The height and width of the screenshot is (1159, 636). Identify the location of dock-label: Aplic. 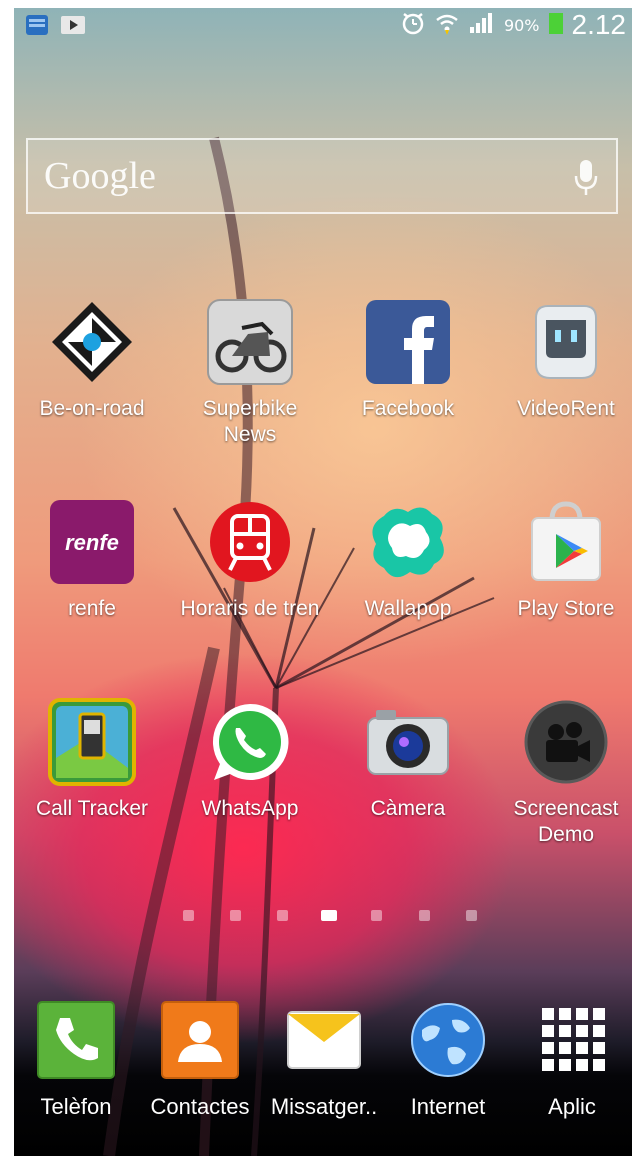
(572, 1106).